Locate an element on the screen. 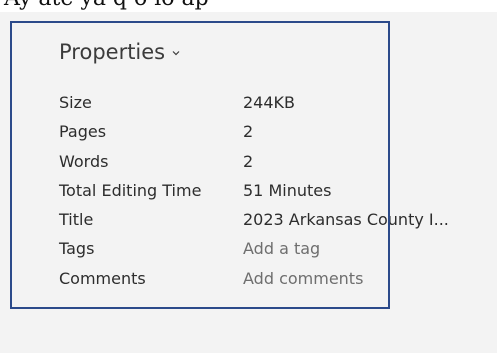 The image size is (497, 353). property-label-title: Title is located at coordinates (76, 220).